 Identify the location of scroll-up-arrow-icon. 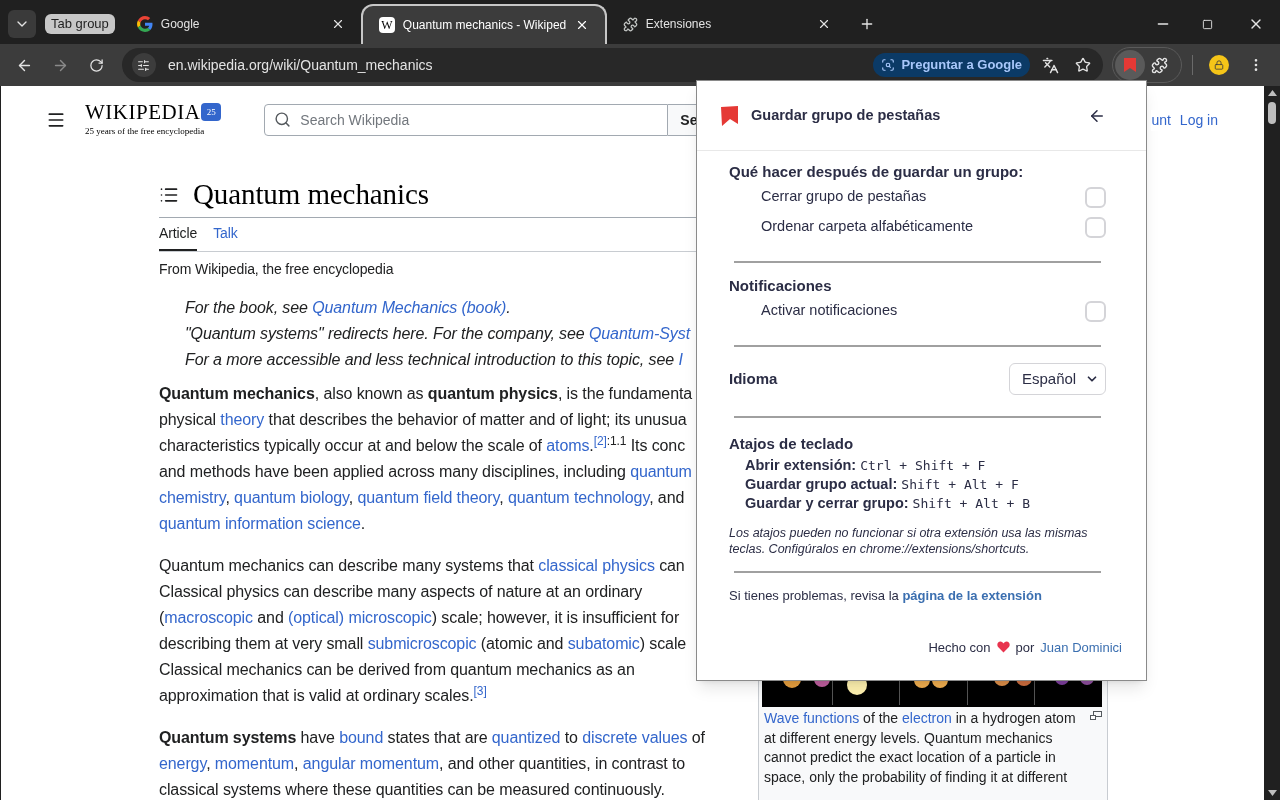
(1272, 93).